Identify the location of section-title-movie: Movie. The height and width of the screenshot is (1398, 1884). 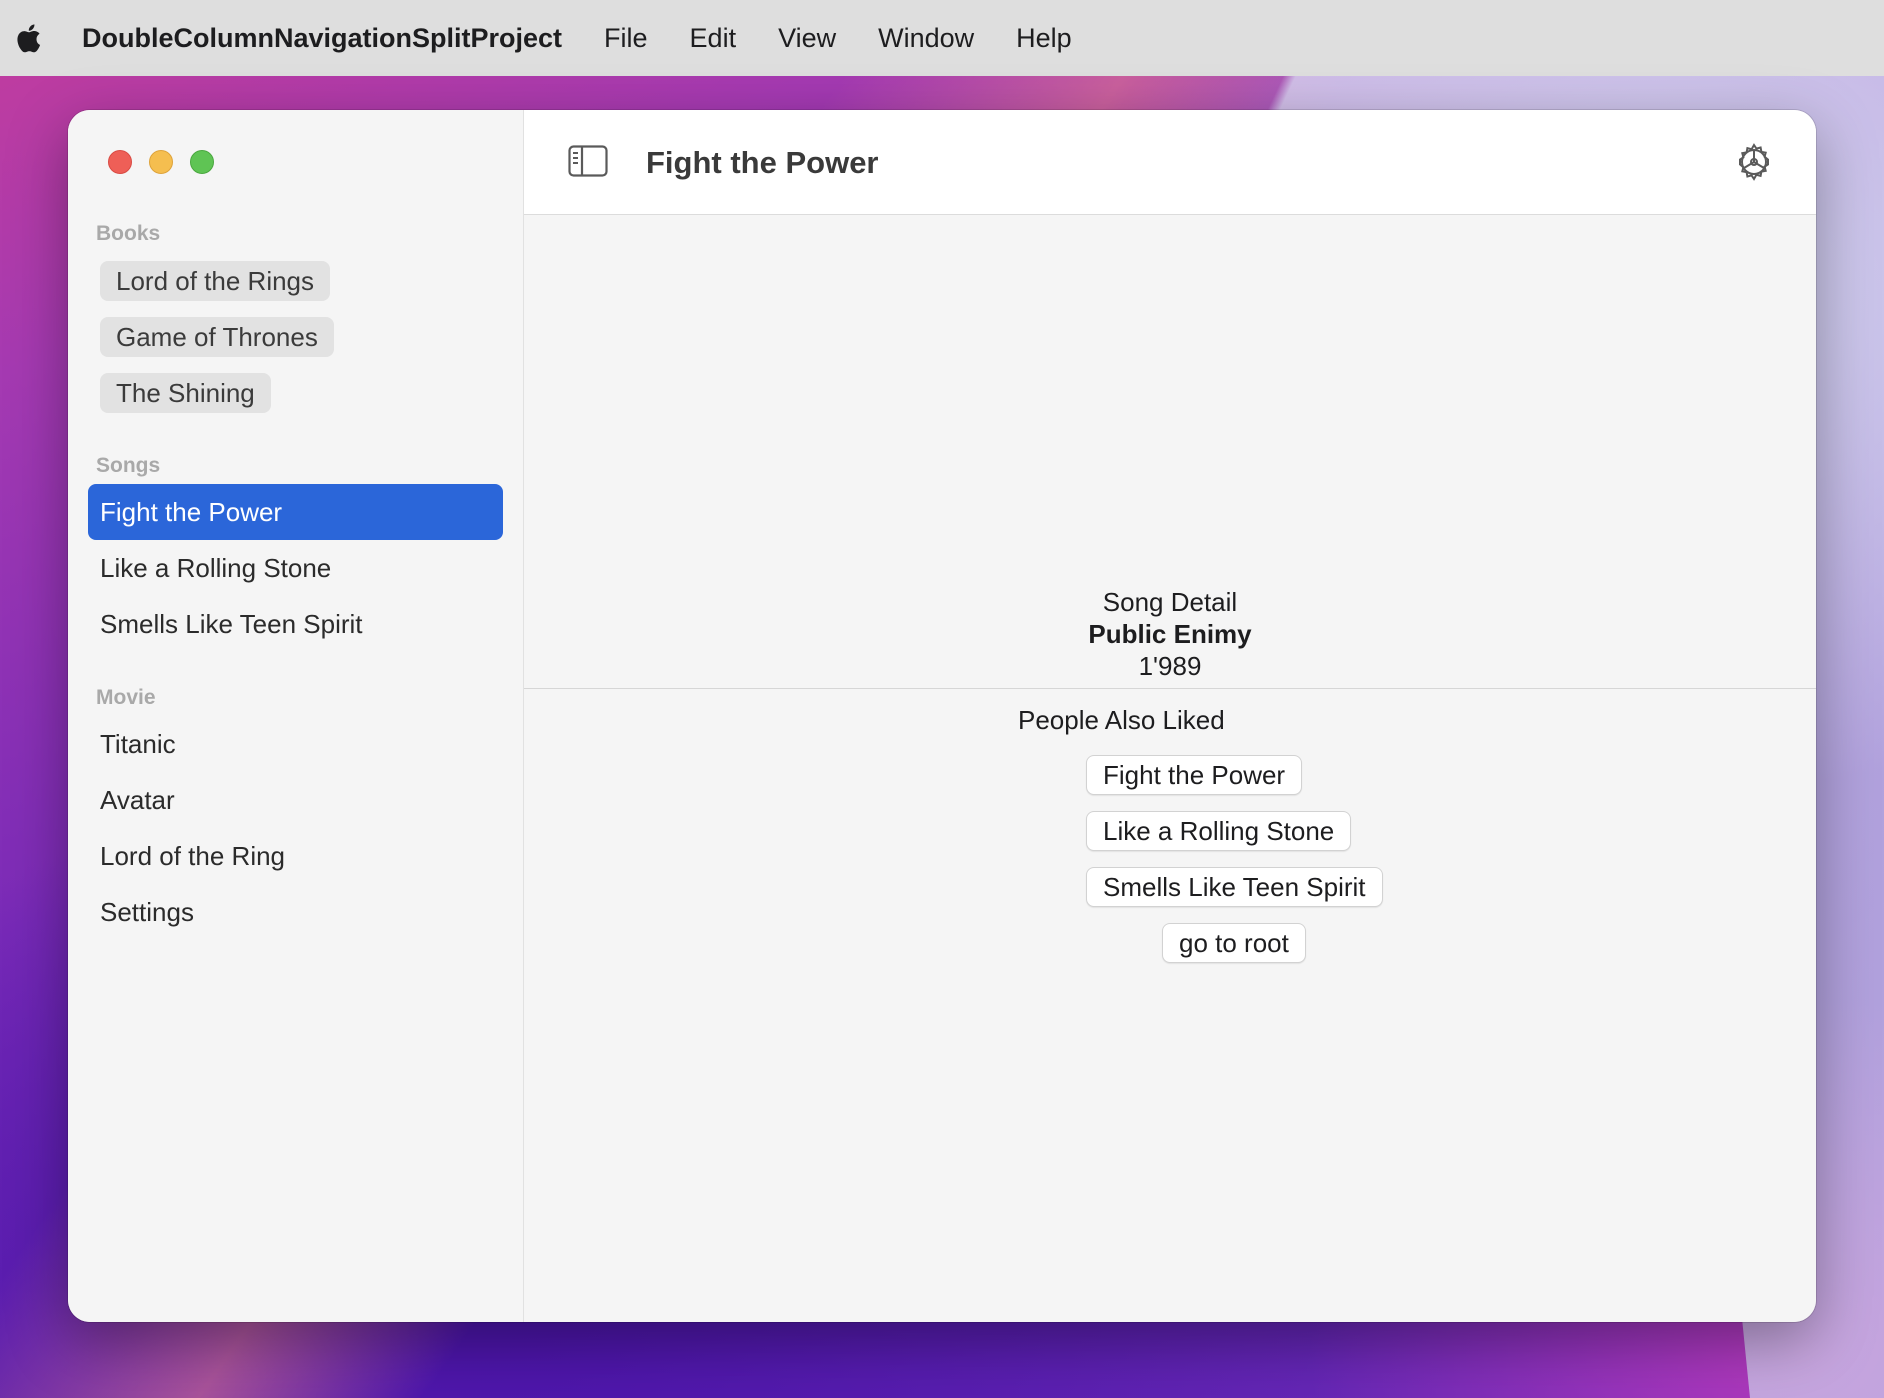
(126, 697).